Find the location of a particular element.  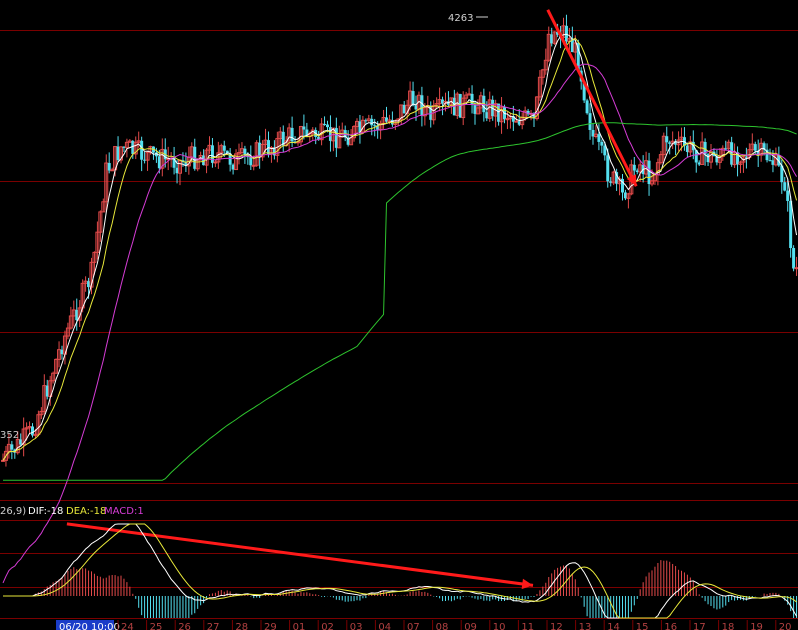

x-tick-label: 26 is located at coordinates (184, 626).